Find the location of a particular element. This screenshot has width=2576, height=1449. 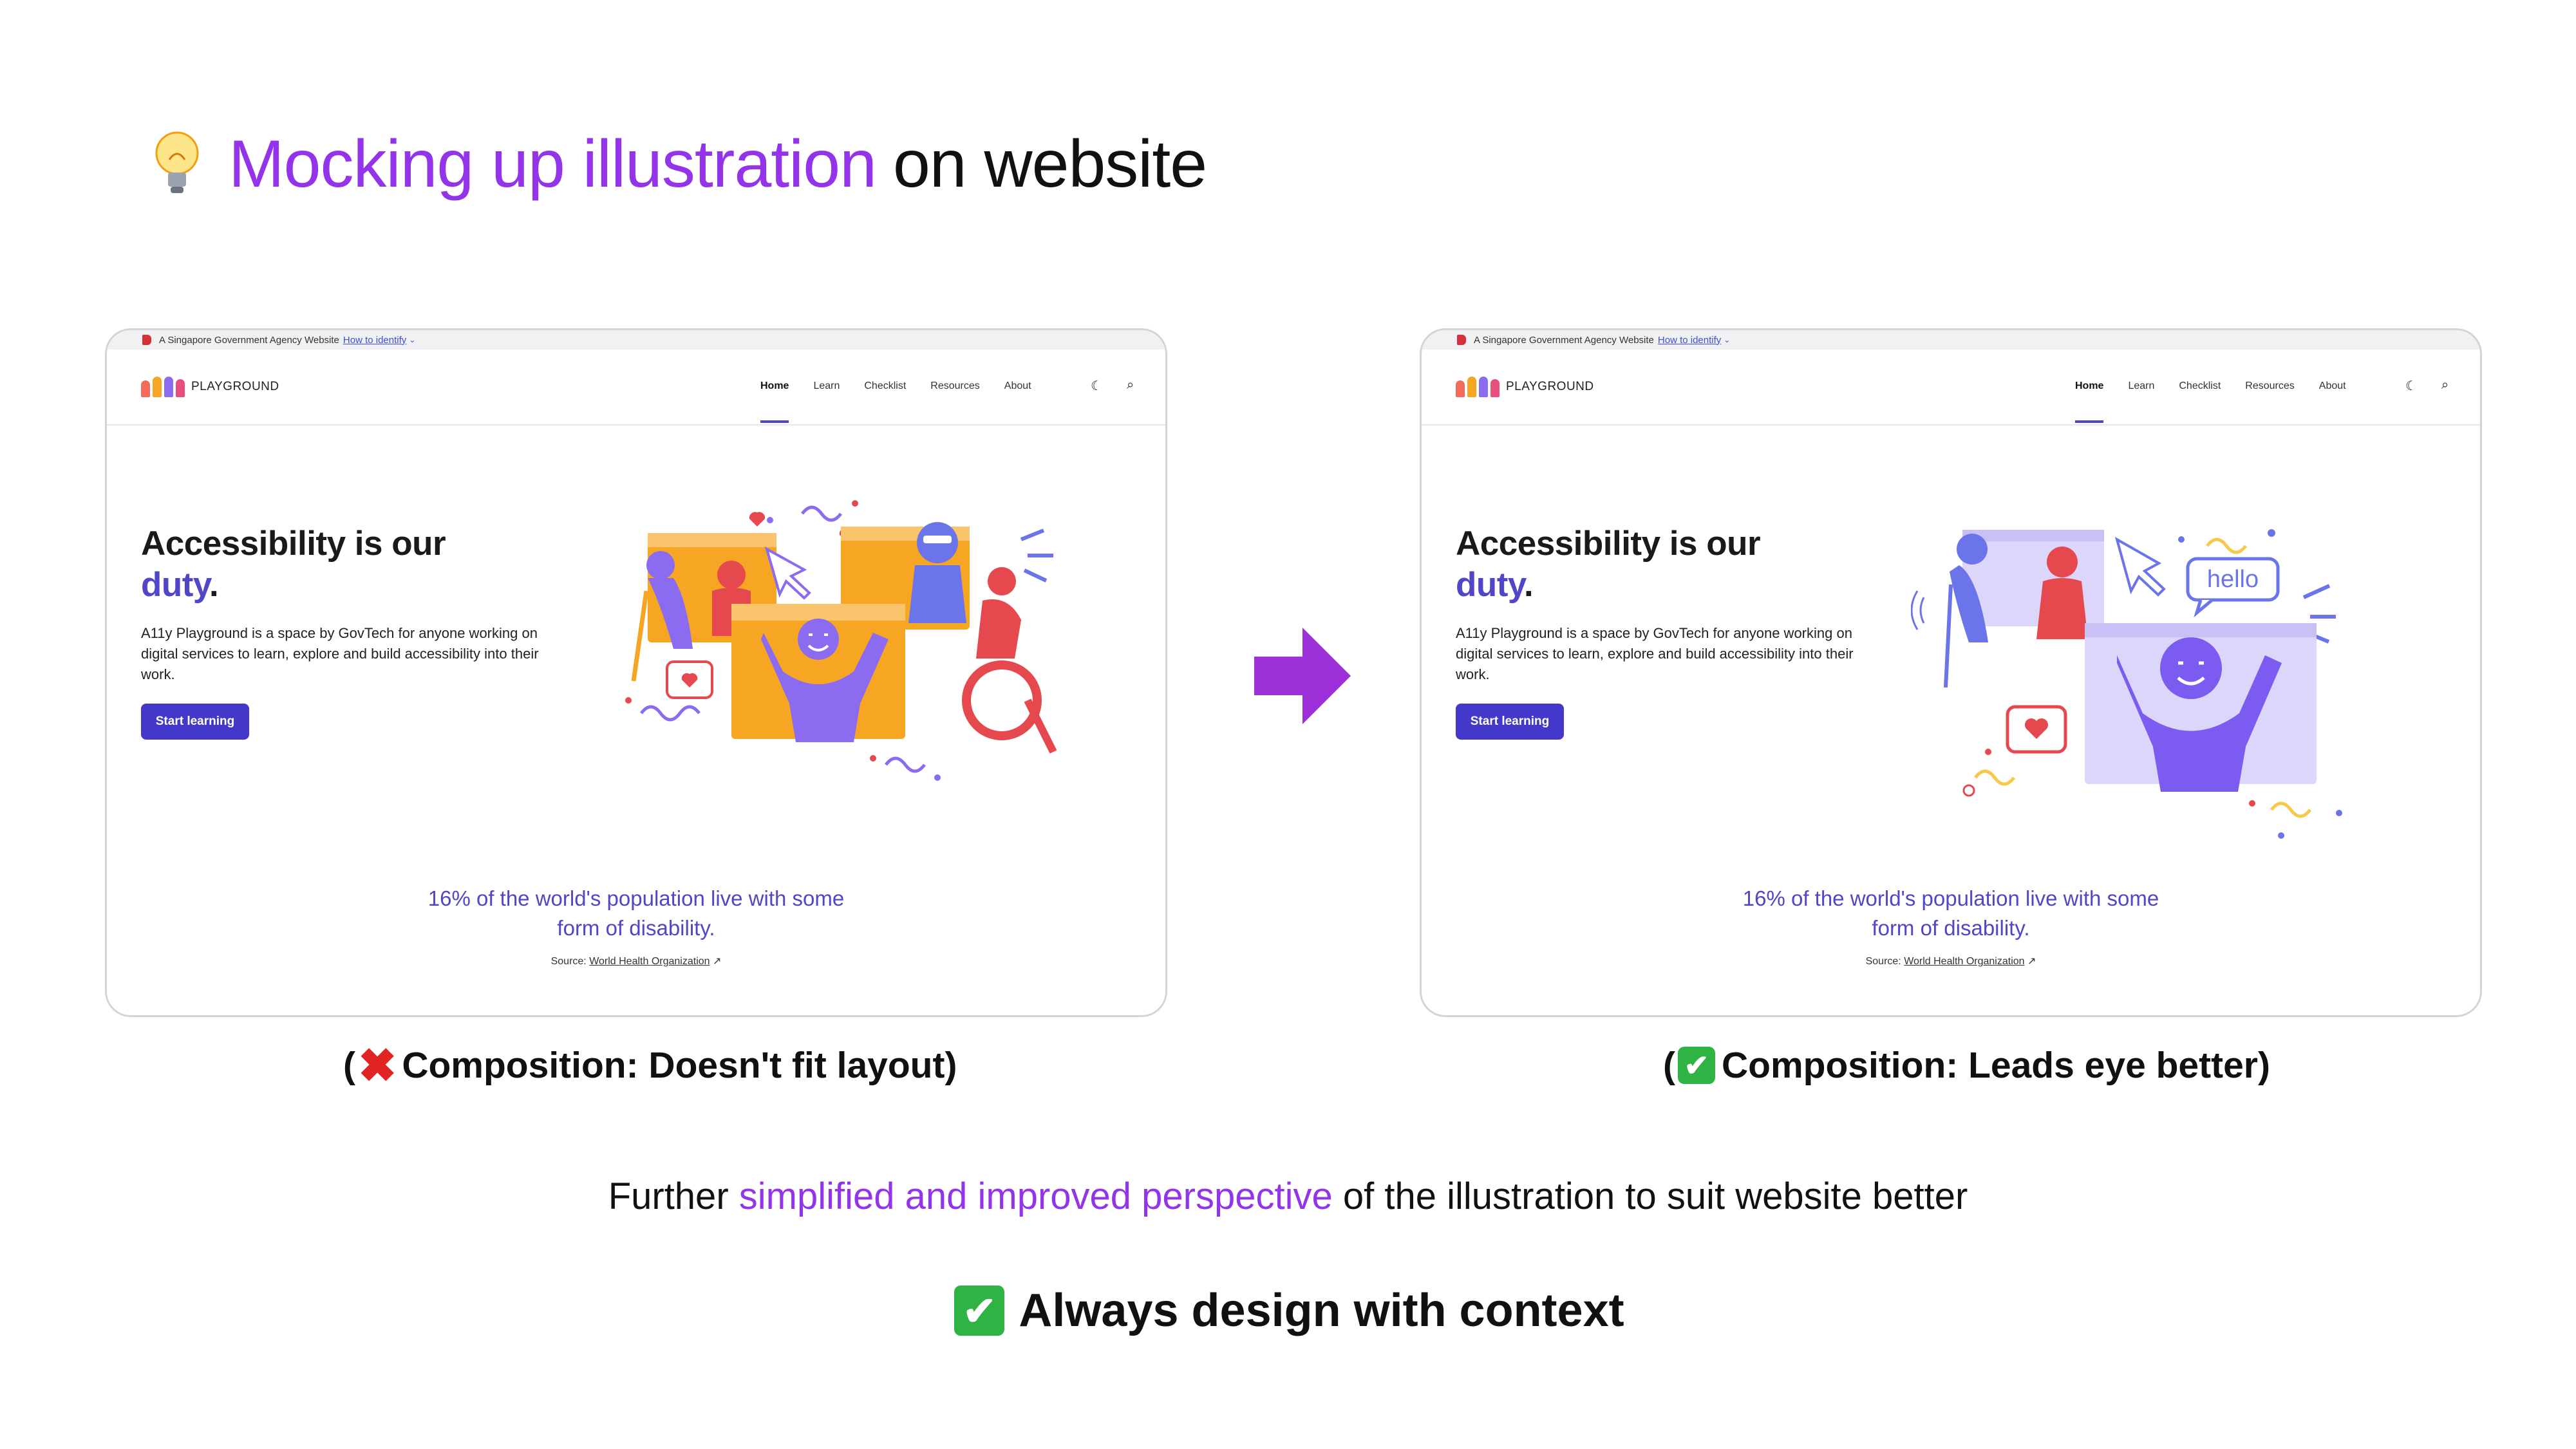

lightbulb-icon is located at coordinates (177, 164).